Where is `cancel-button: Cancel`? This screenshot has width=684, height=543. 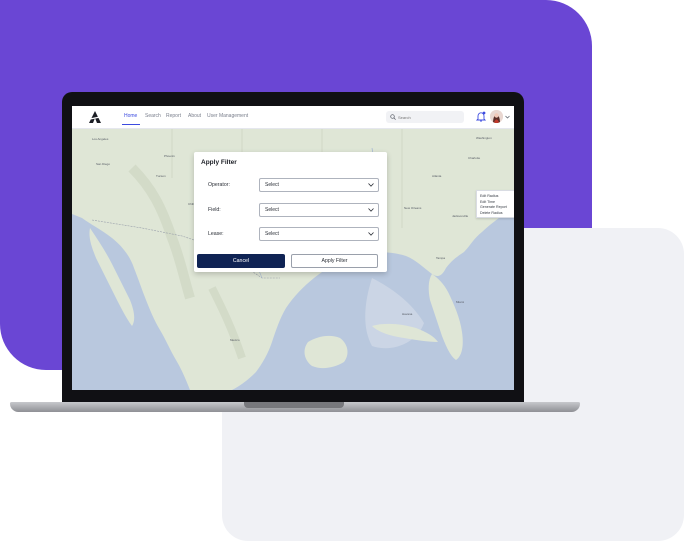 cancel-button: Cancel is located at coordinates (241, 261).